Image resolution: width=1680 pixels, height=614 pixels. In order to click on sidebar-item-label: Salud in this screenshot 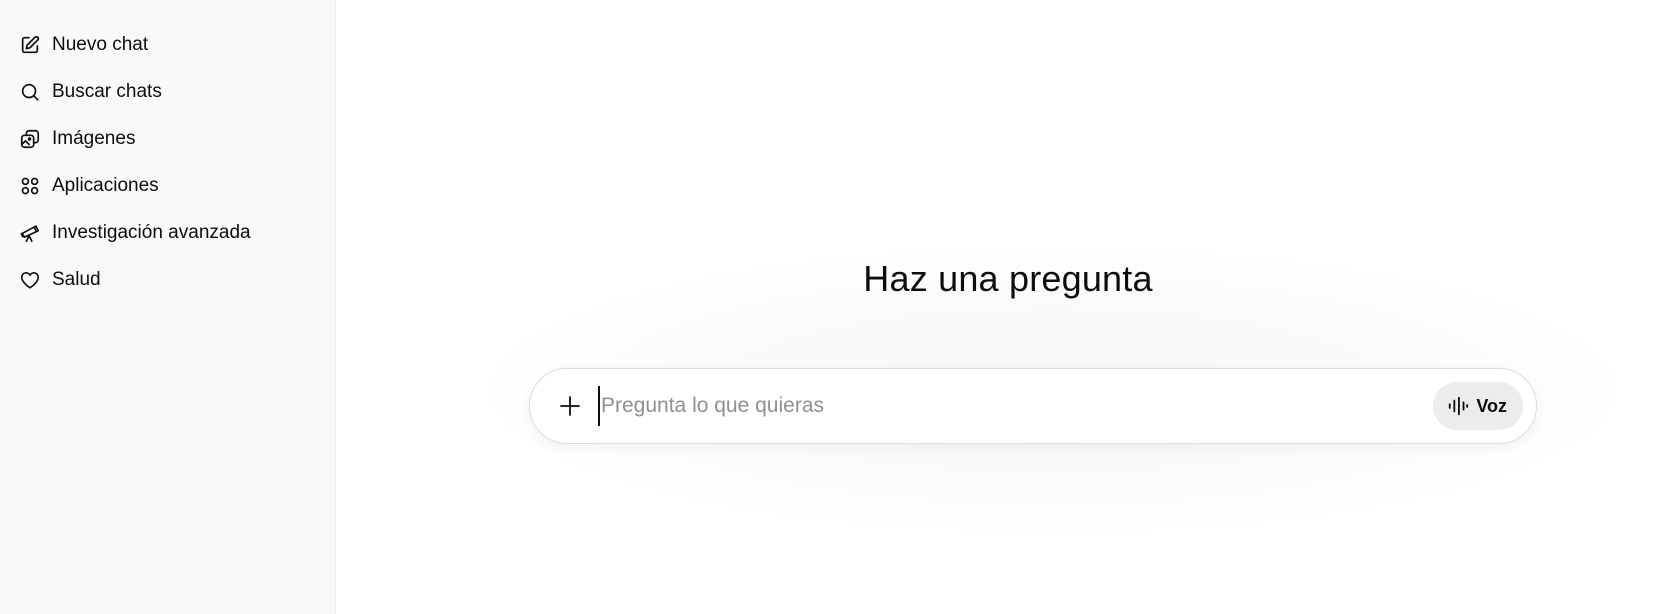, I will do `click(76, 279)`.